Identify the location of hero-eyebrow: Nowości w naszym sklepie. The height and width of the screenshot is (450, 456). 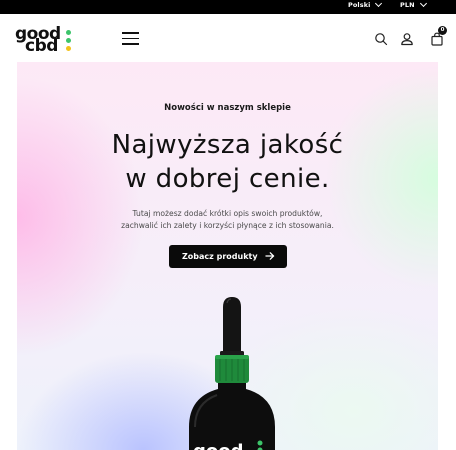
(227, 108).